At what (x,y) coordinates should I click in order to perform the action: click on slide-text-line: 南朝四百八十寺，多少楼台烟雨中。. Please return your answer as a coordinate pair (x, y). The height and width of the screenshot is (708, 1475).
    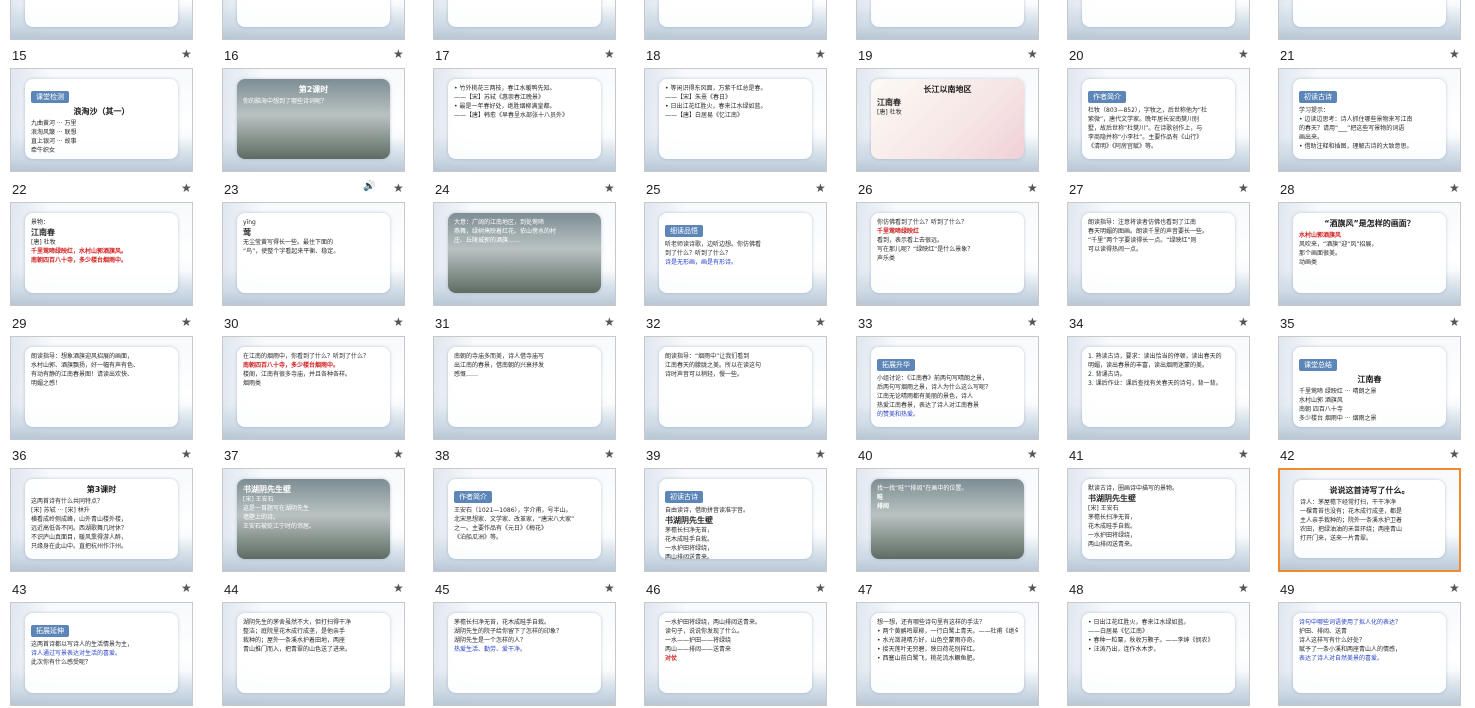
    Looking at the image, I should click on (79, 260).